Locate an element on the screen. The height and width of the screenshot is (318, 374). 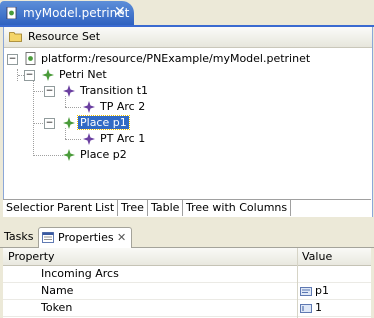
petrinet-icon is located at coordinates (48, 75).